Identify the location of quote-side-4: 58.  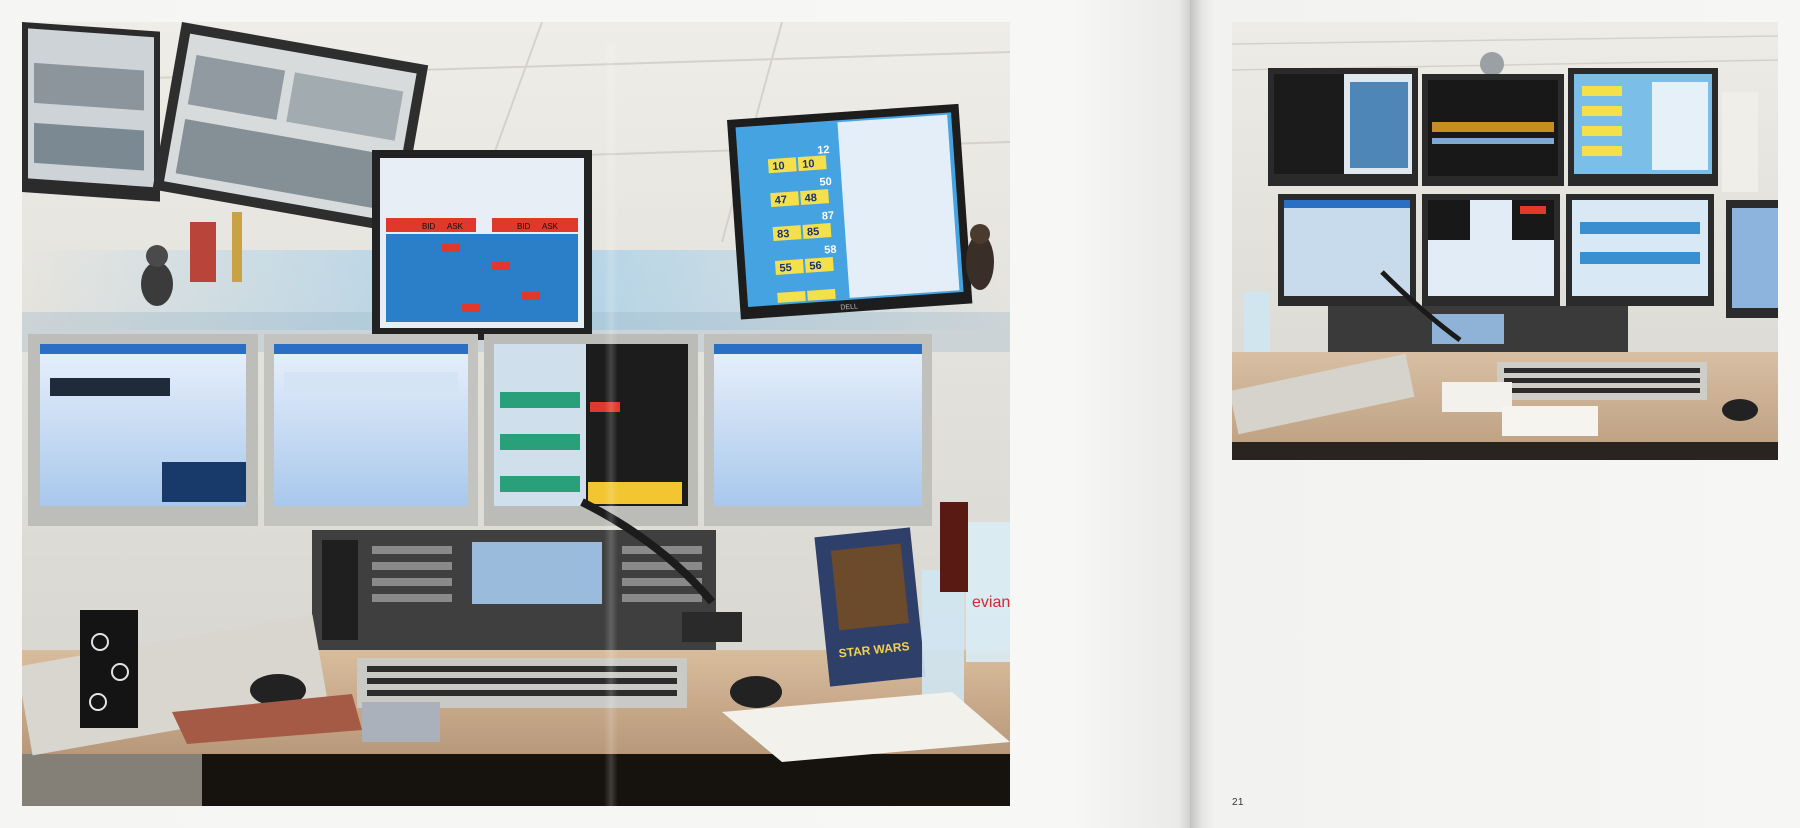
(830, 250).